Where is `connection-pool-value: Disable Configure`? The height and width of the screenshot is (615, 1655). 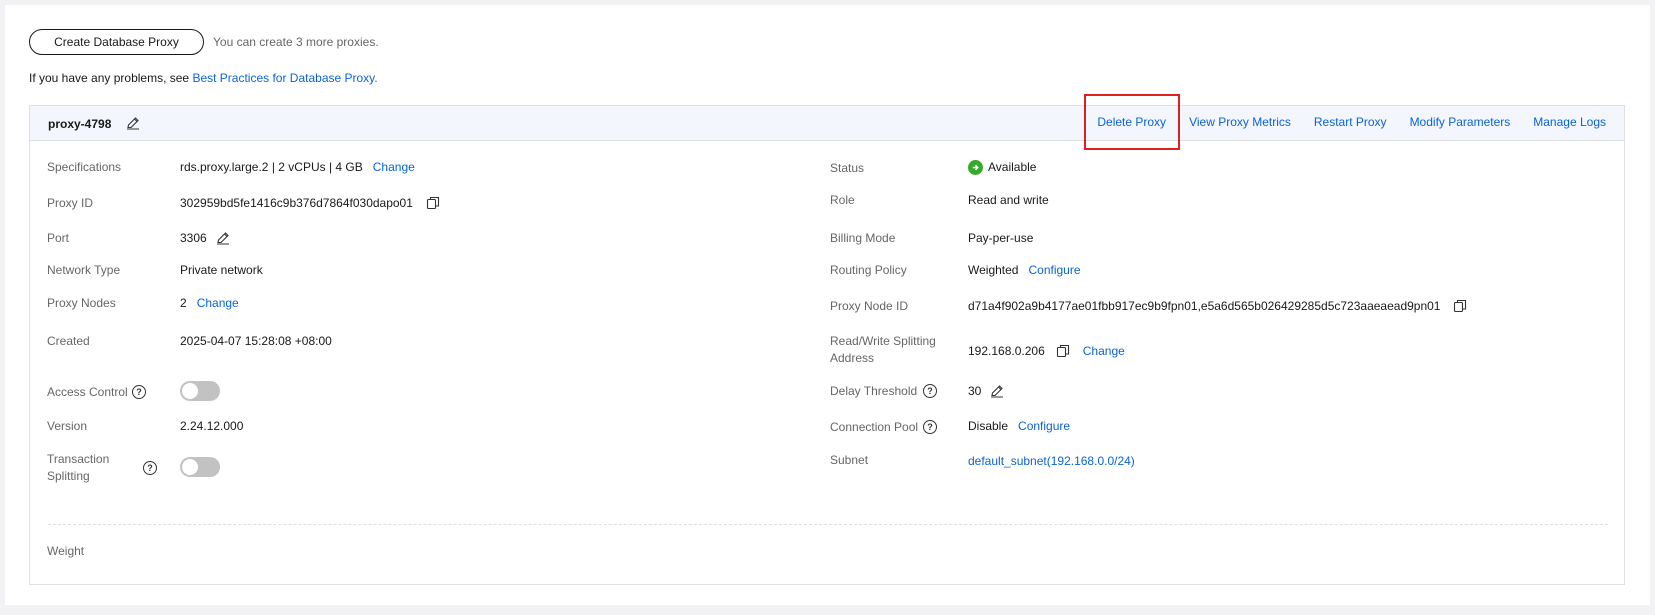 connection-pool-value: Disable Configure is located at coordinates (1019, 426).